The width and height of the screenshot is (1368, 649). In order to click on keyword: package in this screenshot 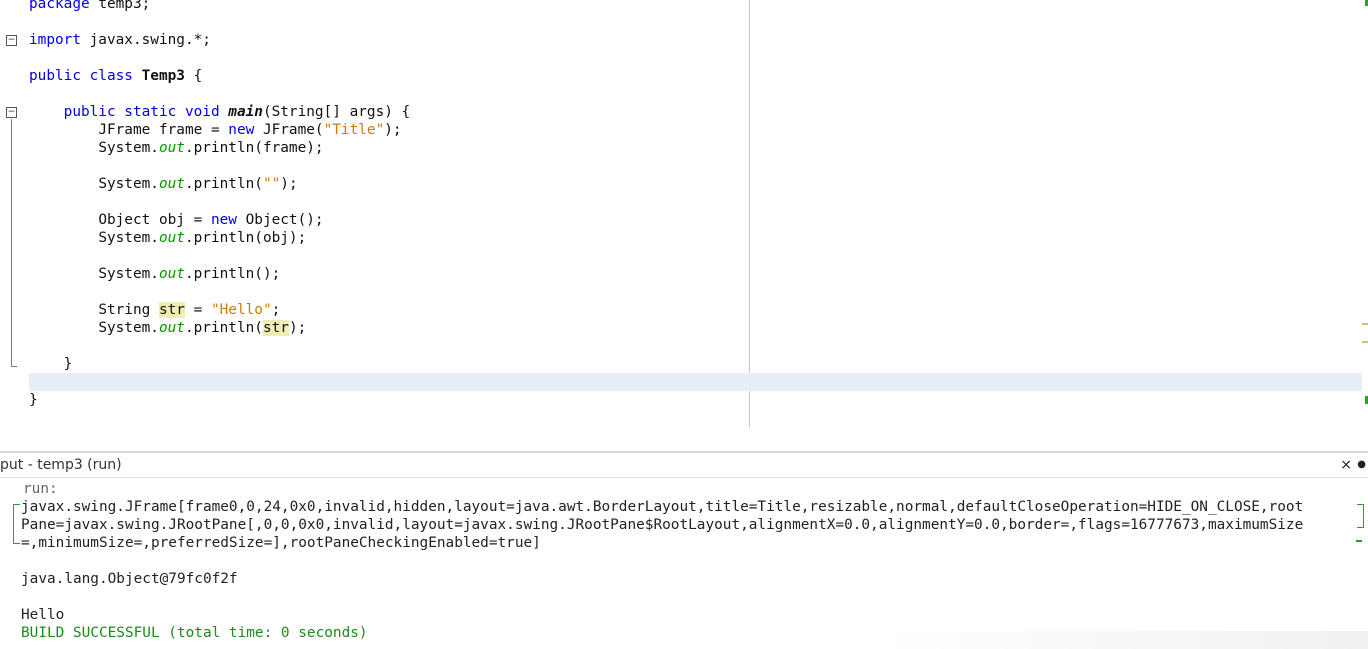, I will do `click(59, 6)`.